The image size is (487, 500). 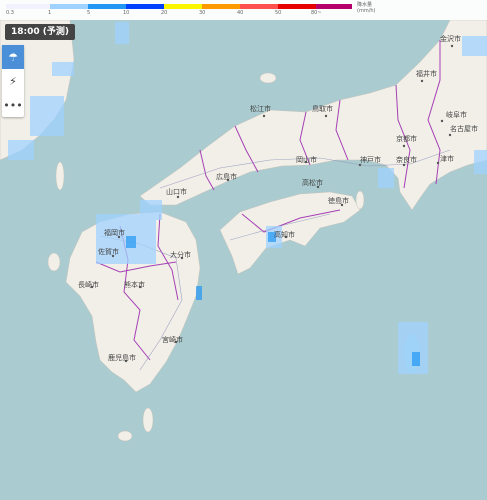 What do you see at coordinates (148, 420) in the screenshot?
I see `island-tanegashima` at bounding box center [148, 420].